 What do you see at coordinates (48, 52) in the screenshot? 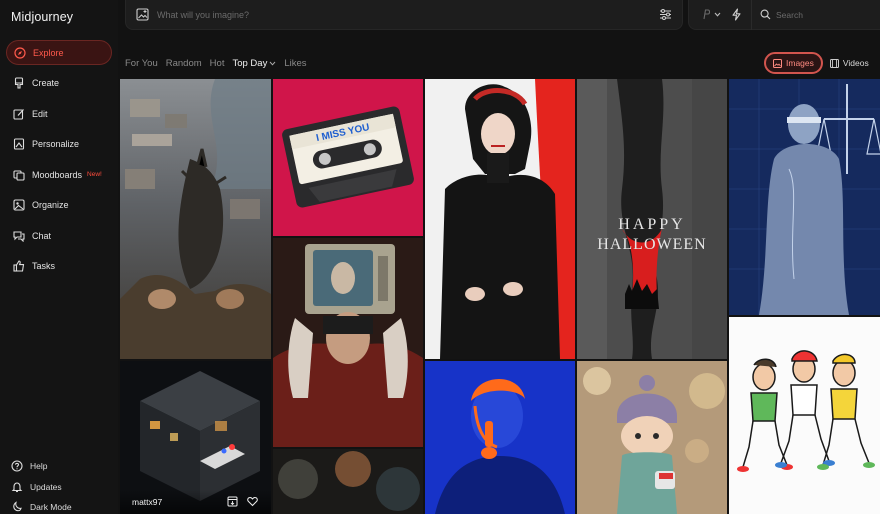
I see `sidebar-item-label: Explore` at bounding box center [48, 52].